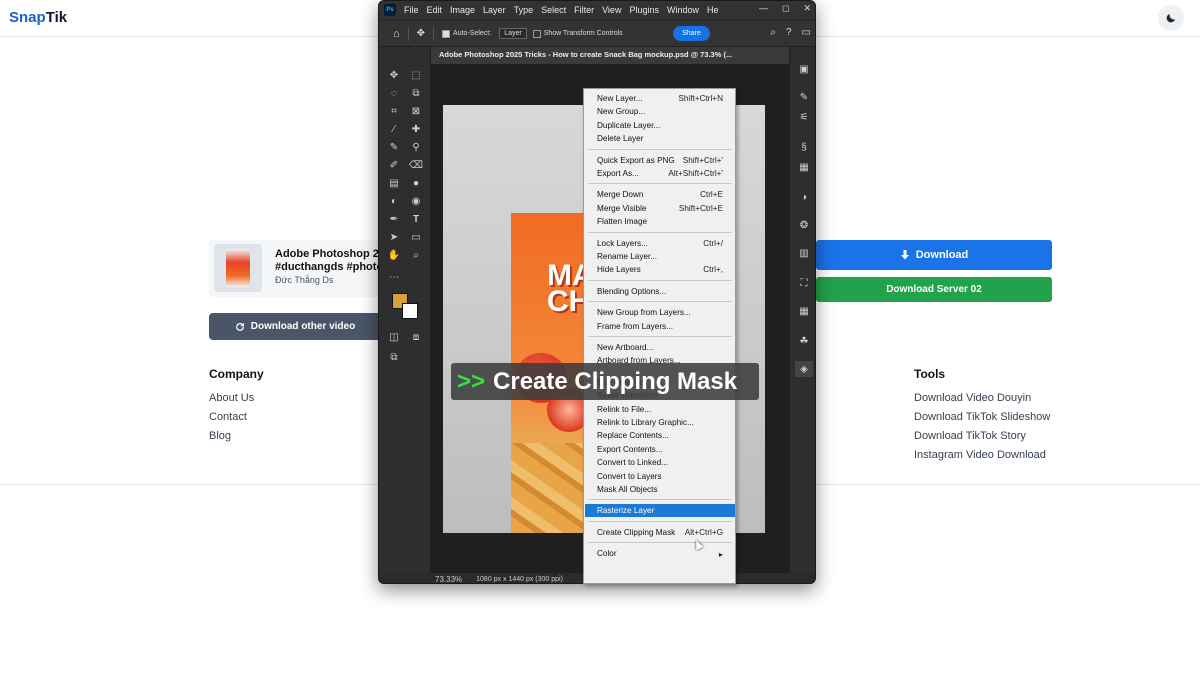 The width and height of the screenshot is (1200, 675). Describe the element at coordinates (394, 237) in the screenshot. I see `path-select-icon: ➤` at that location.